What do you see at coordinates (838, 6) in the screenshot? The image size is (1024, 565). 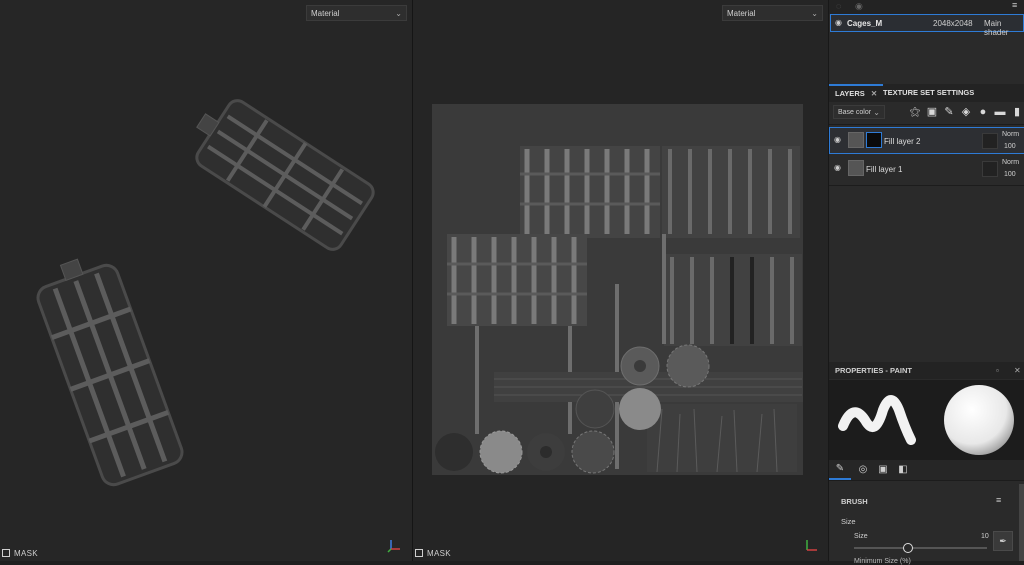 I see `visibility-off-icon: ◌` at bounding box center [838, 6].